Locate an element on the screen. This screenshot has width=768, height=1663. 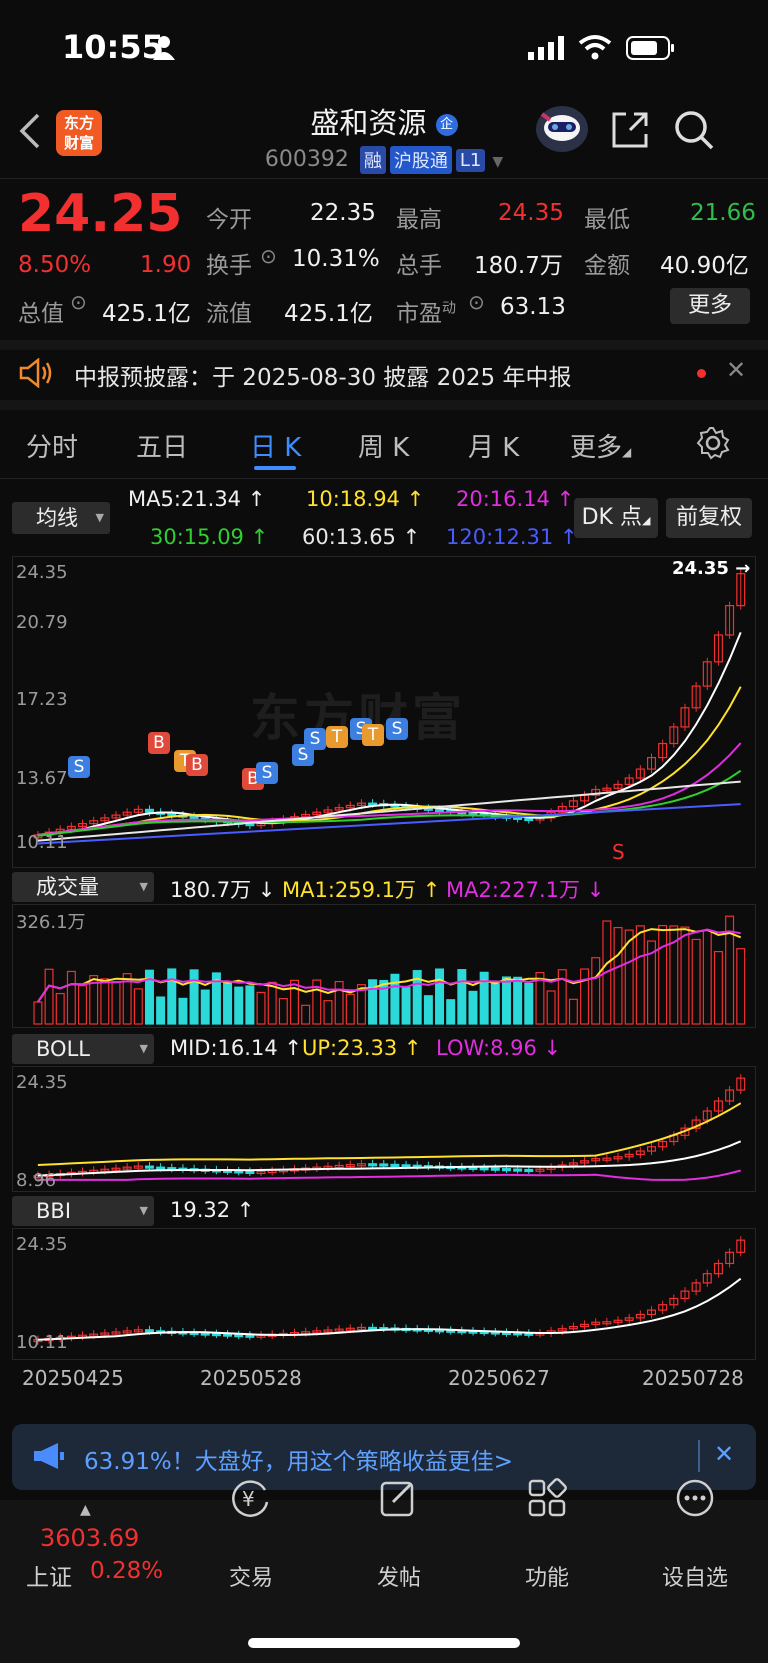
search-icon is located at coordinates (694, 132).